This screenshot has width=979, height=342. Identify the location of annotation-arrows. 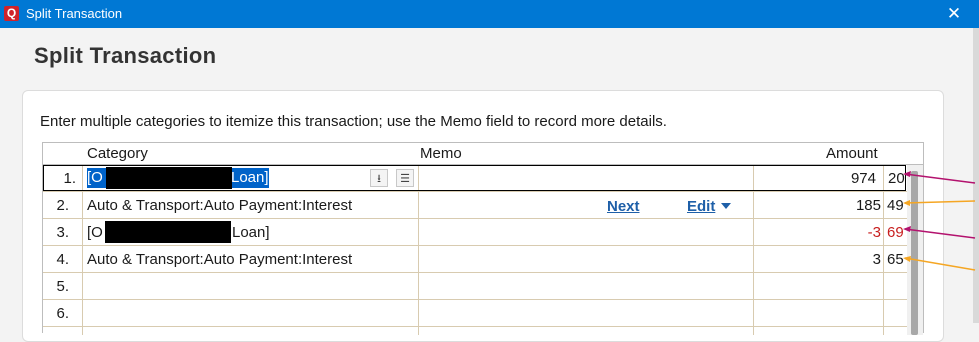
(939, 221).